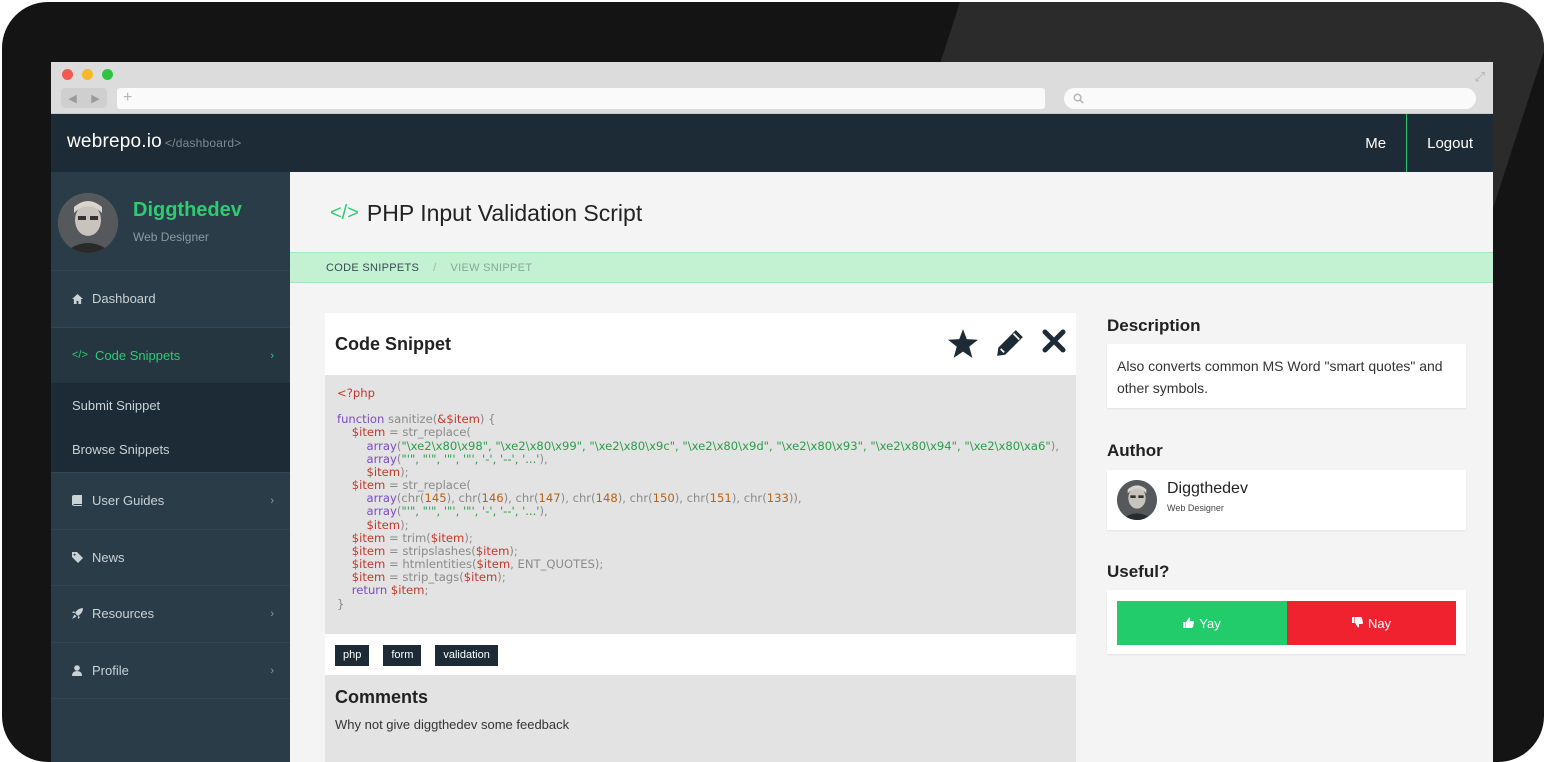 This screenshot has width=1546, height=762. I want to click on close-icon, so click(1054, 346).